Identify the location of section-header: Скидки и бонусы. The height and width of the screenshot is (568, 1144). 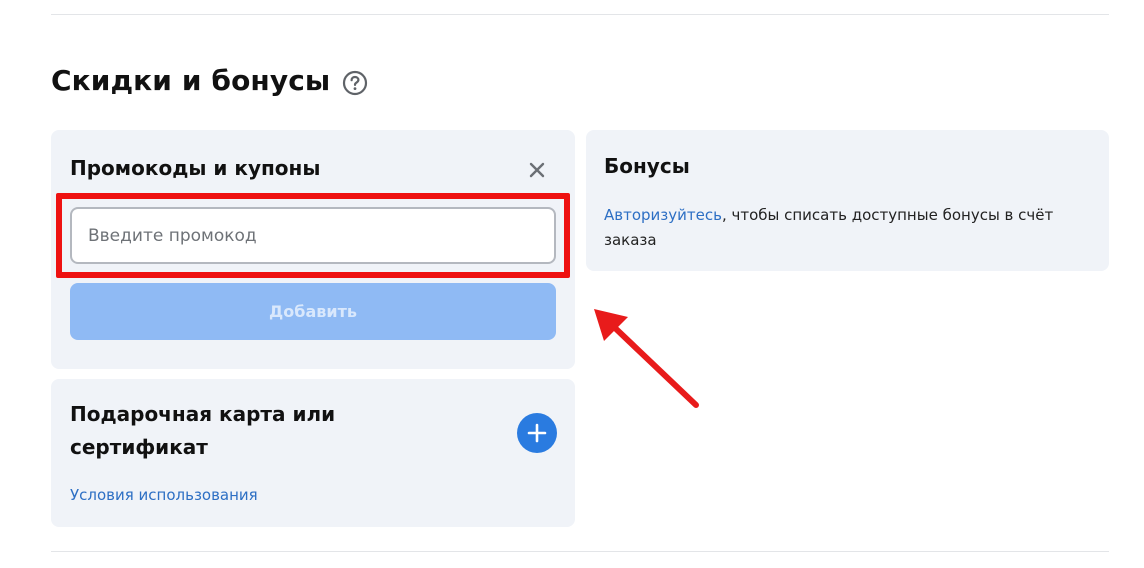
(209, 80).